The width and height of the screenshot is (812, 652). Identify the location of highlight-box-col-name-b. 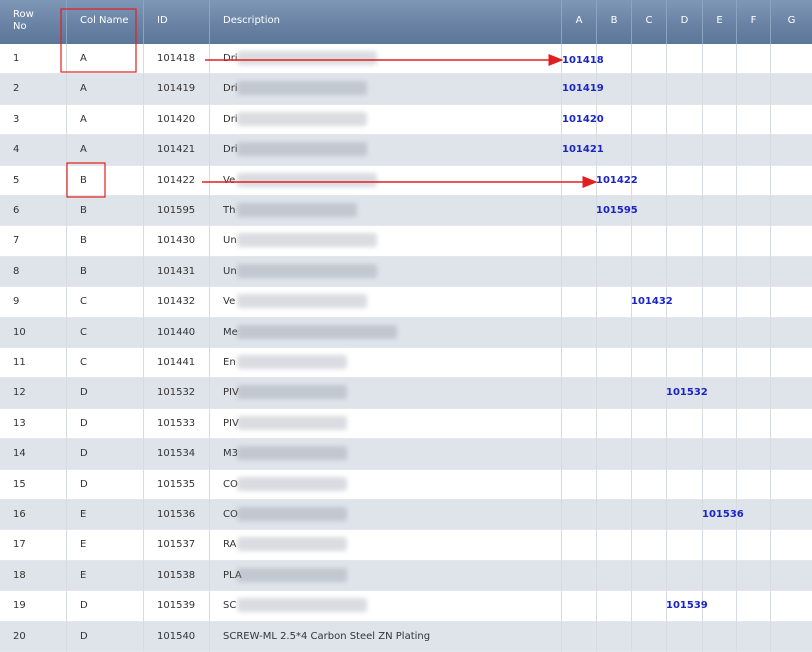
(86, 180).